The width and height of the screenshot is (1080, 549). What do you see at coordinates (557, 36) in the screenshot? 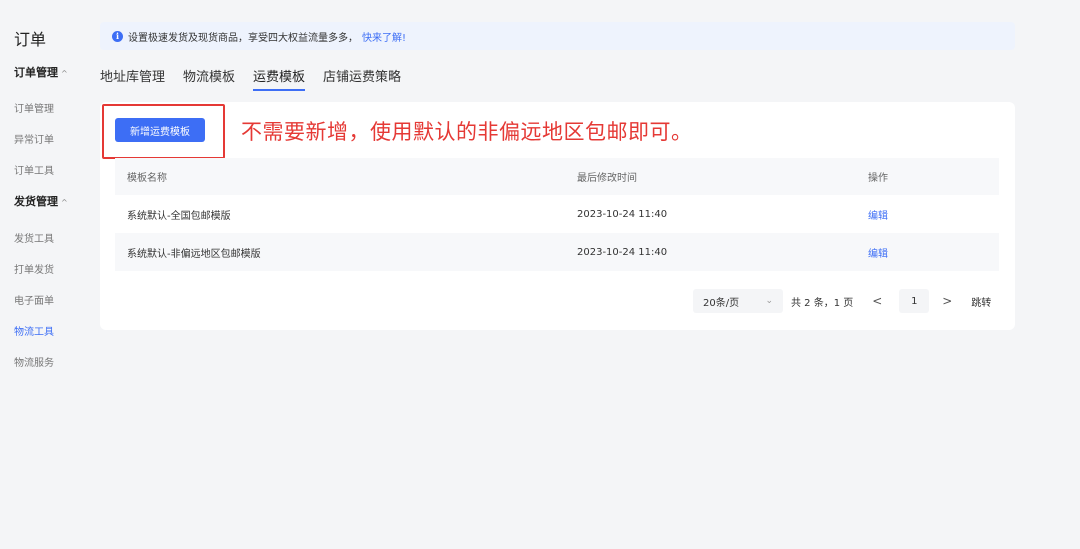
I see `notice-bar: i 设置极速发货及现货商品，享受四大权益流量多多， 快来了解!` at bounding box center [557, 36].